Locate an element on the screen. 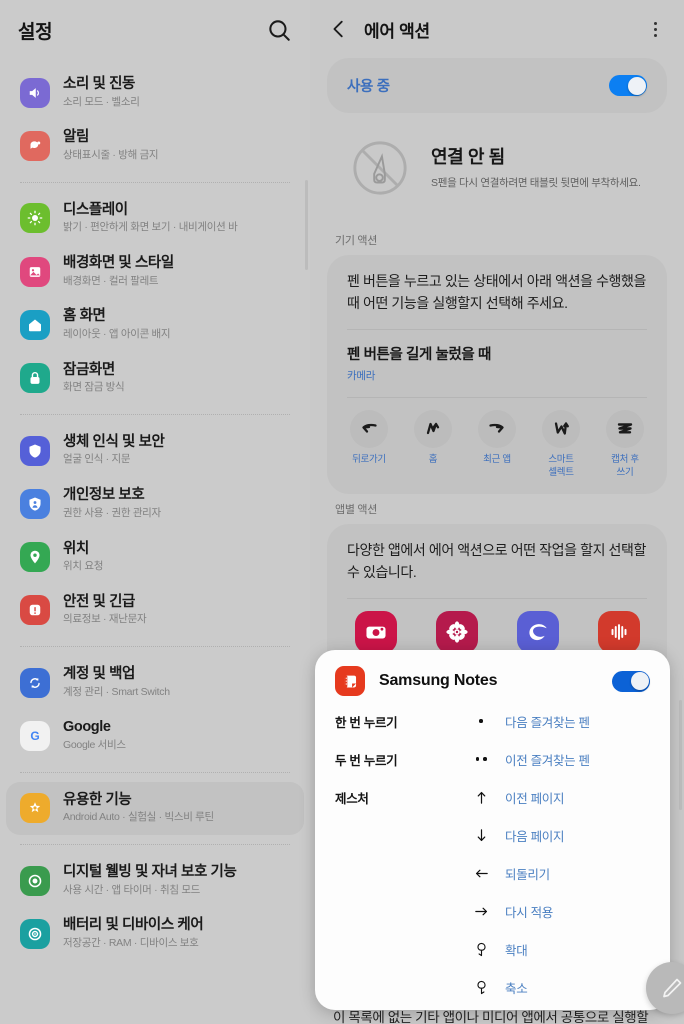  sidebar-item-label: 알림 is located at coordinates (76, 137).